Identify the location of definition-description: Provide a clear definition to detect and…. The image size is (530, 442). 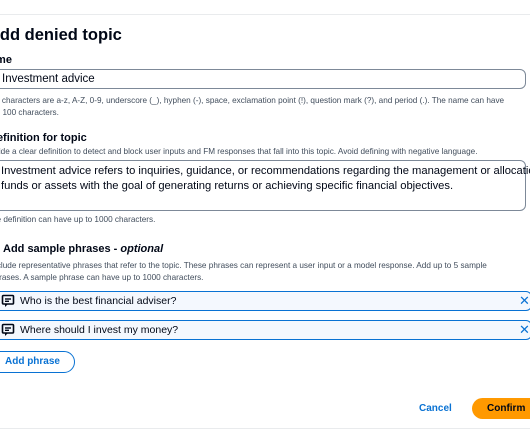
(239, 151).